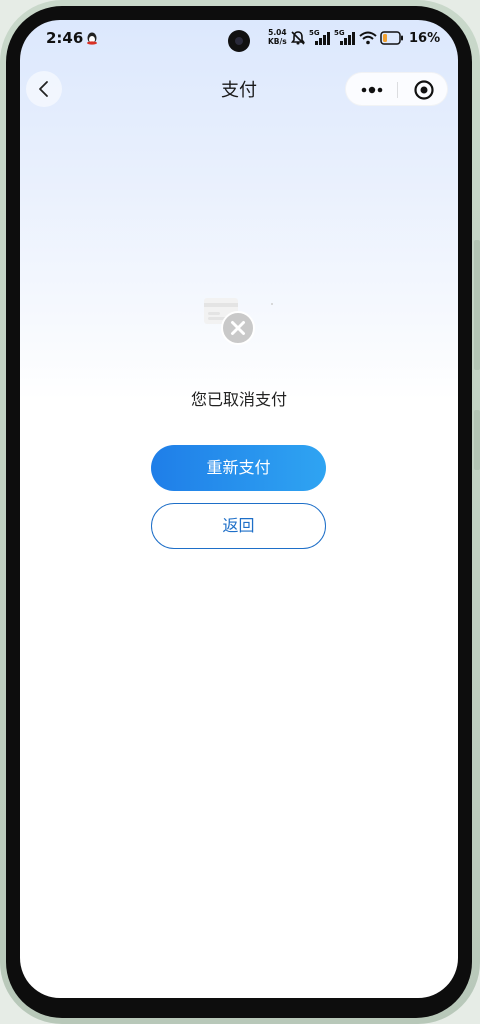  What do you see at coordinates (347, 38) in the screenshot?
I see `signal-2-icon` at bounding box center [347, 38].